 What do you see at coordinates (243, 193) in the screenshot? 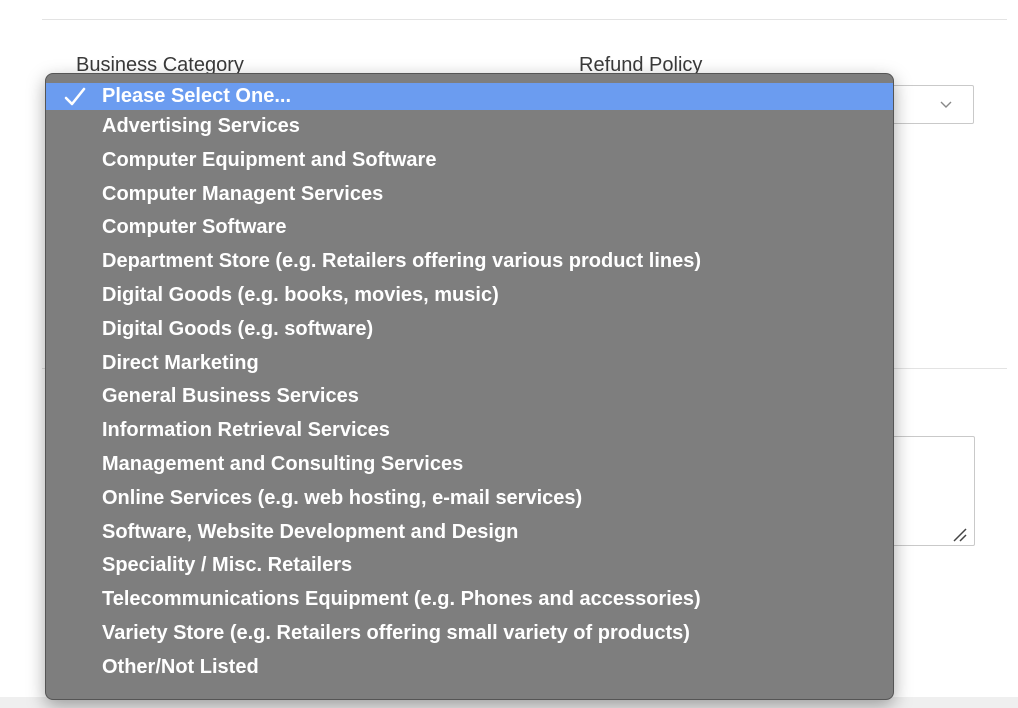
I see `dropdown-option-label: Computer Managent Services` at bounding box center [243, 193].